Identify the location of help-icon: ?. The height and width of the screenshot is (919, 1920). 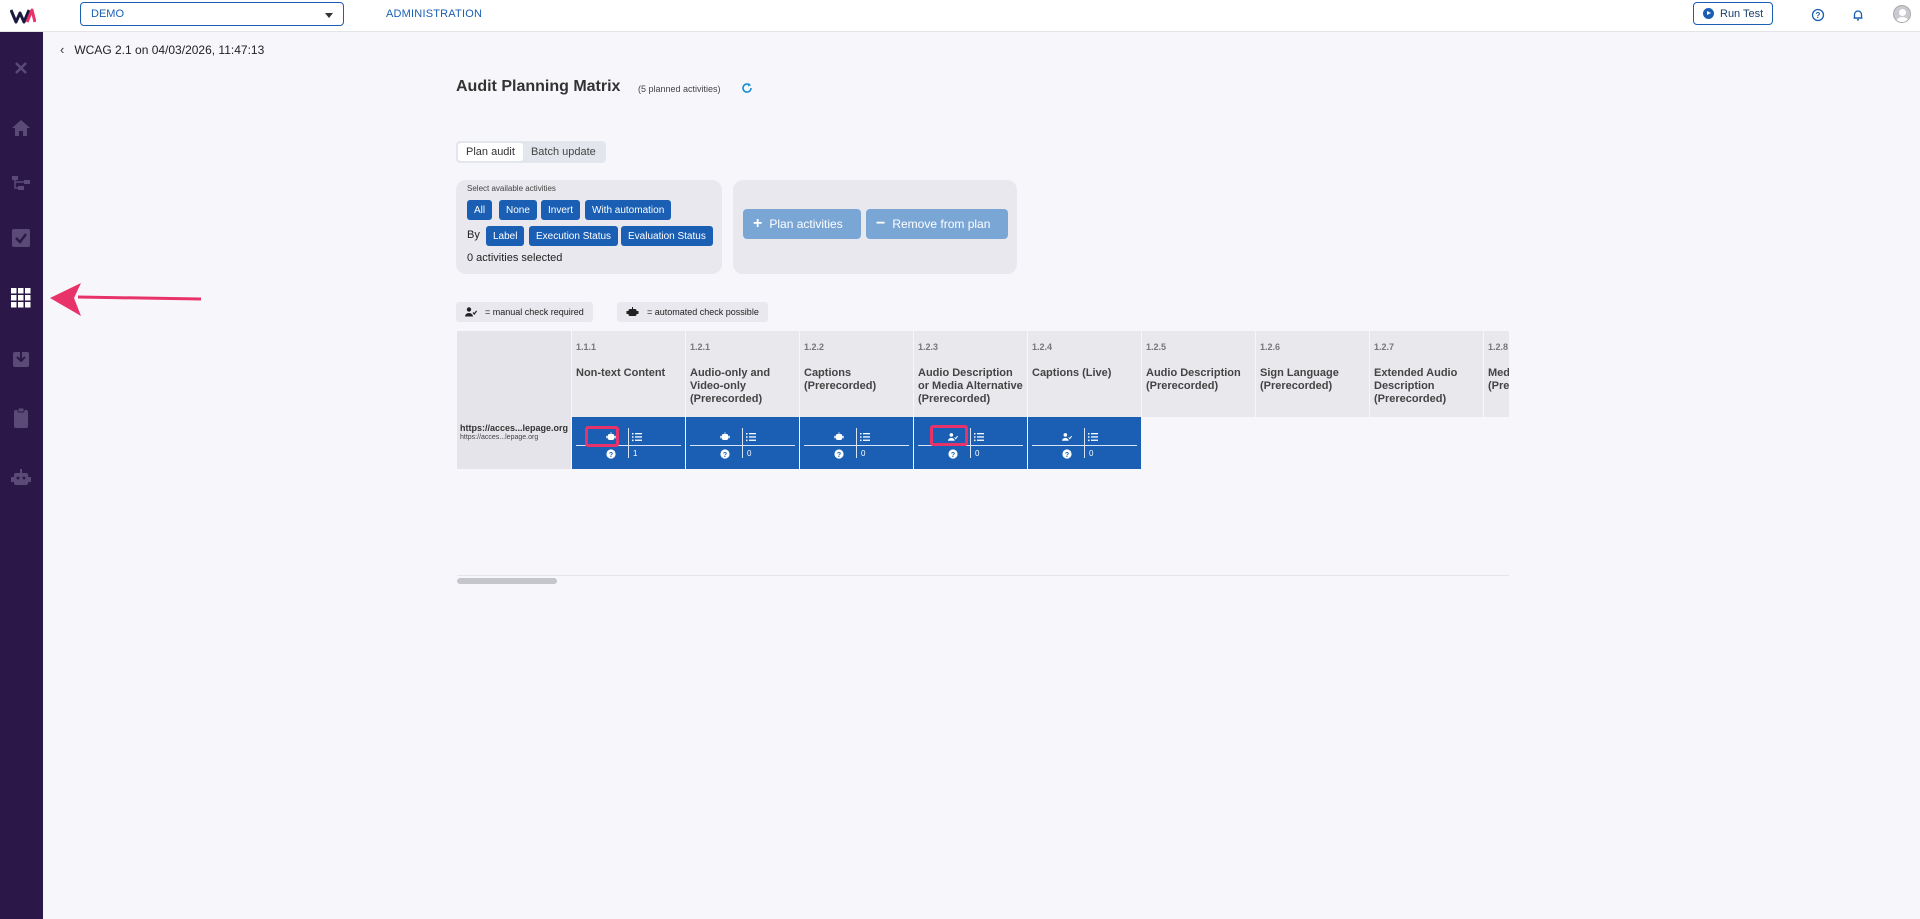
(1818, 15).